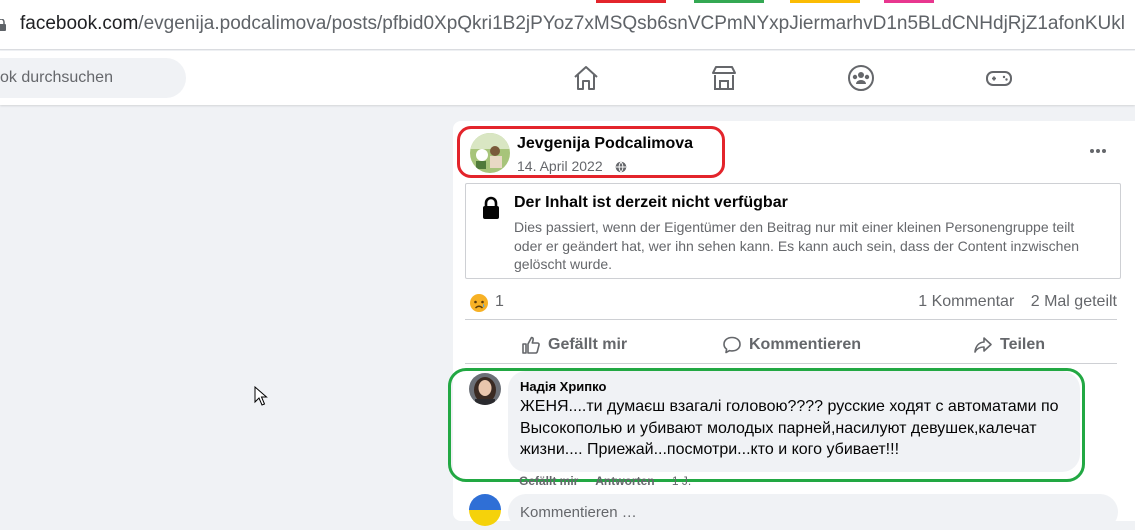 The width and height of the screenshot is (1135, 530). I want to click on share-arrow-icon, so click(983, 345).